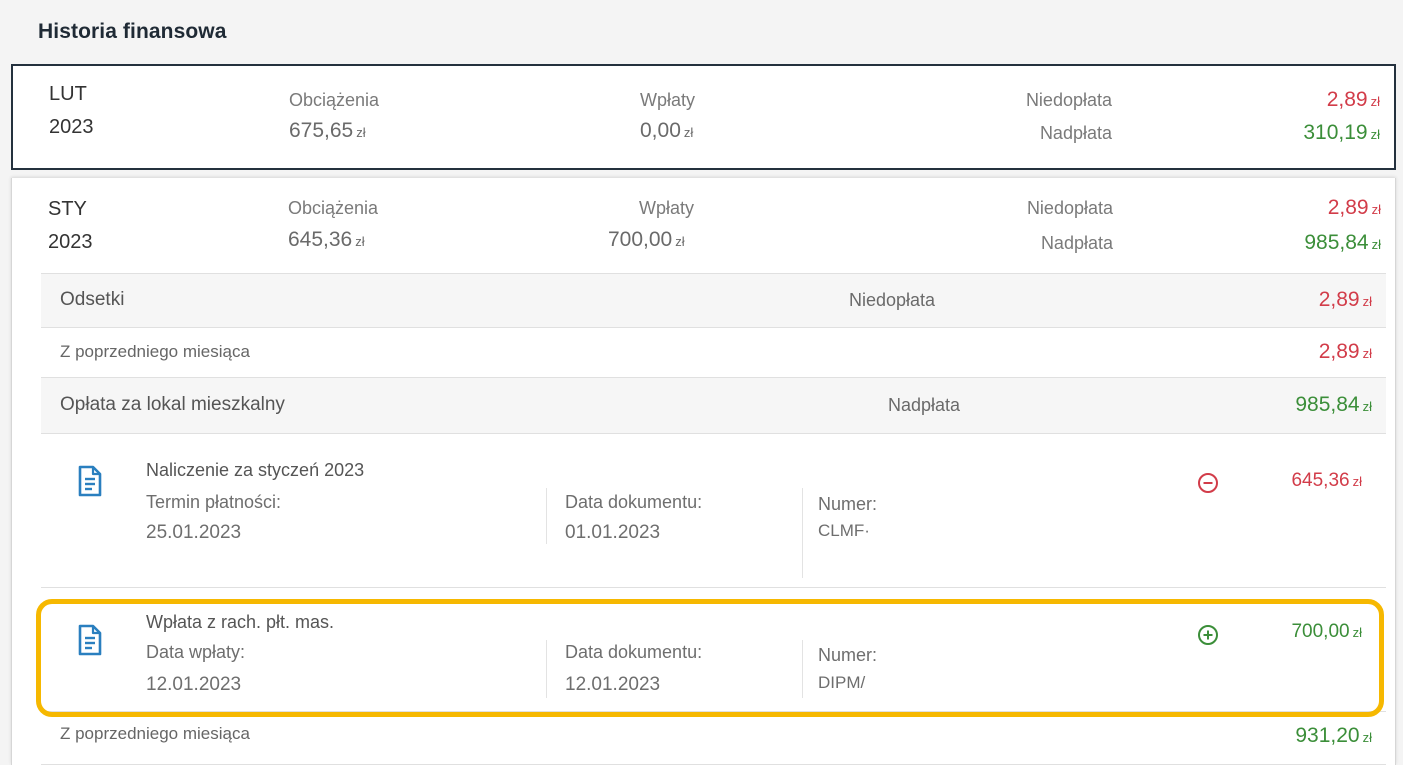  Describe the element at coordinates (214, 502) in the screenshot. I see `due-date-label: Termin płatności:` at that location.